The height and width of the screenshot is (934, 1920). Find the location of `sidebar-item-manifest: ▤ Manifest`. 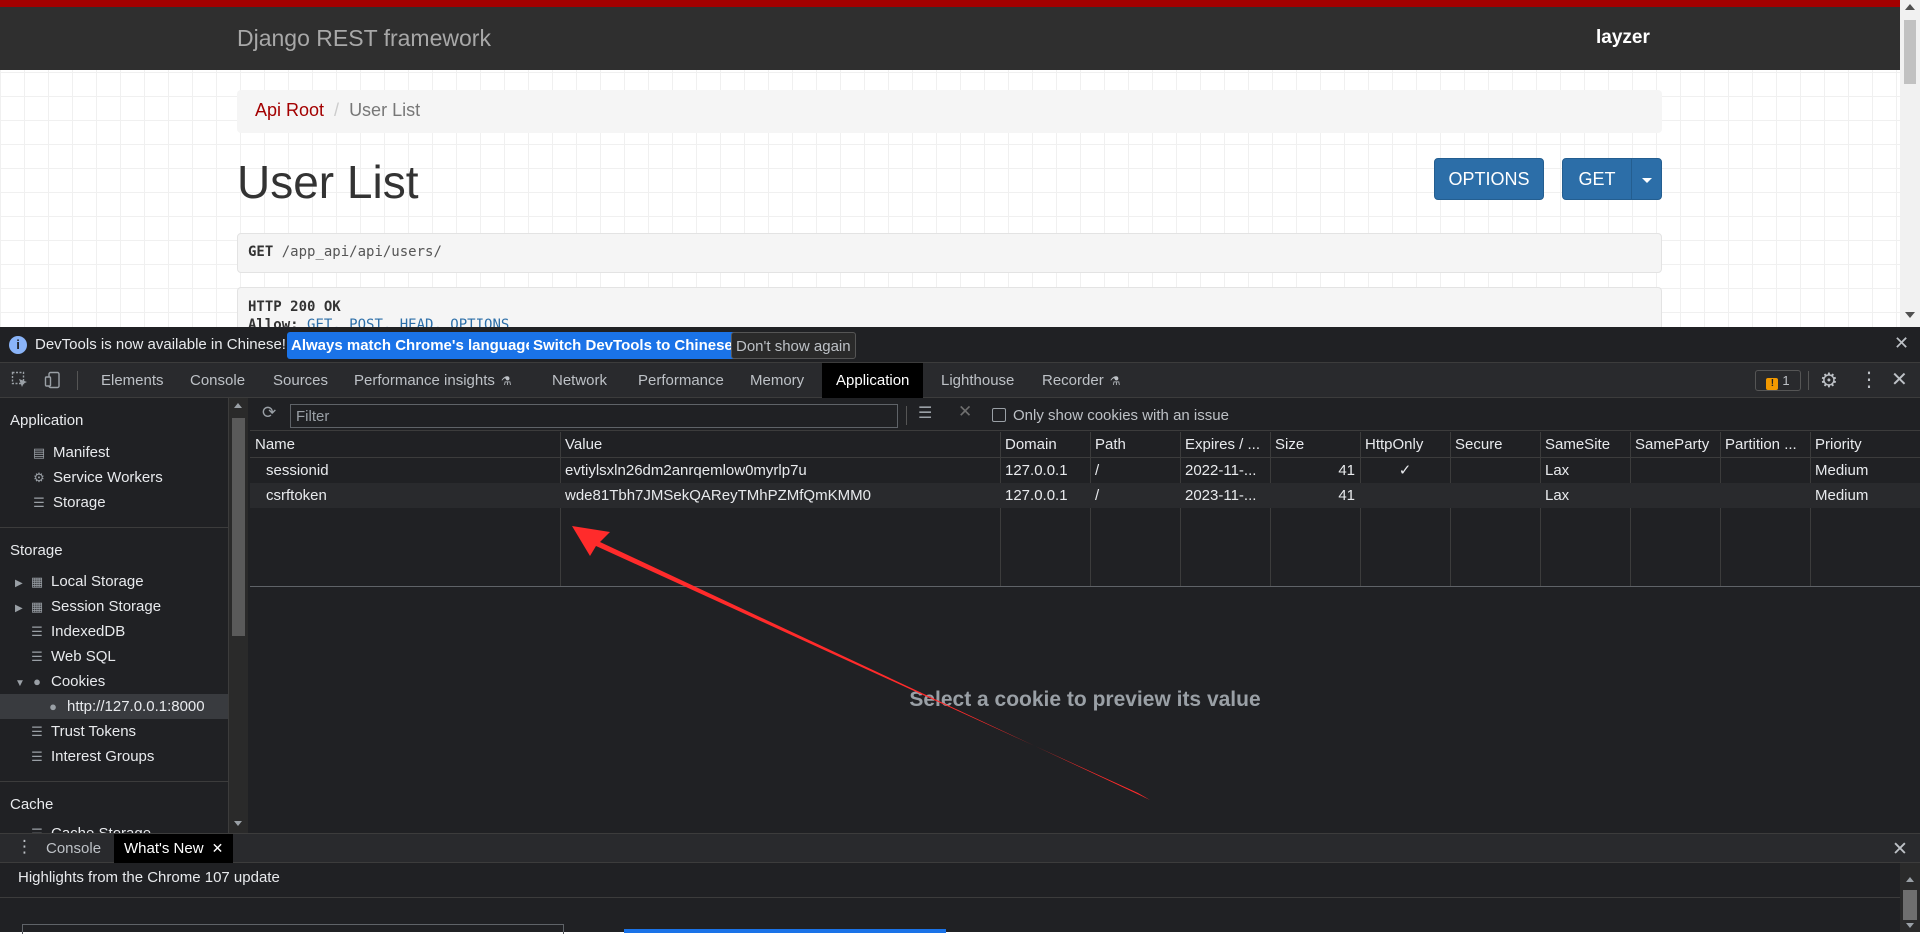

sidebar-item-manifest: ▤ Manifest is located at coordinates (70, 452).